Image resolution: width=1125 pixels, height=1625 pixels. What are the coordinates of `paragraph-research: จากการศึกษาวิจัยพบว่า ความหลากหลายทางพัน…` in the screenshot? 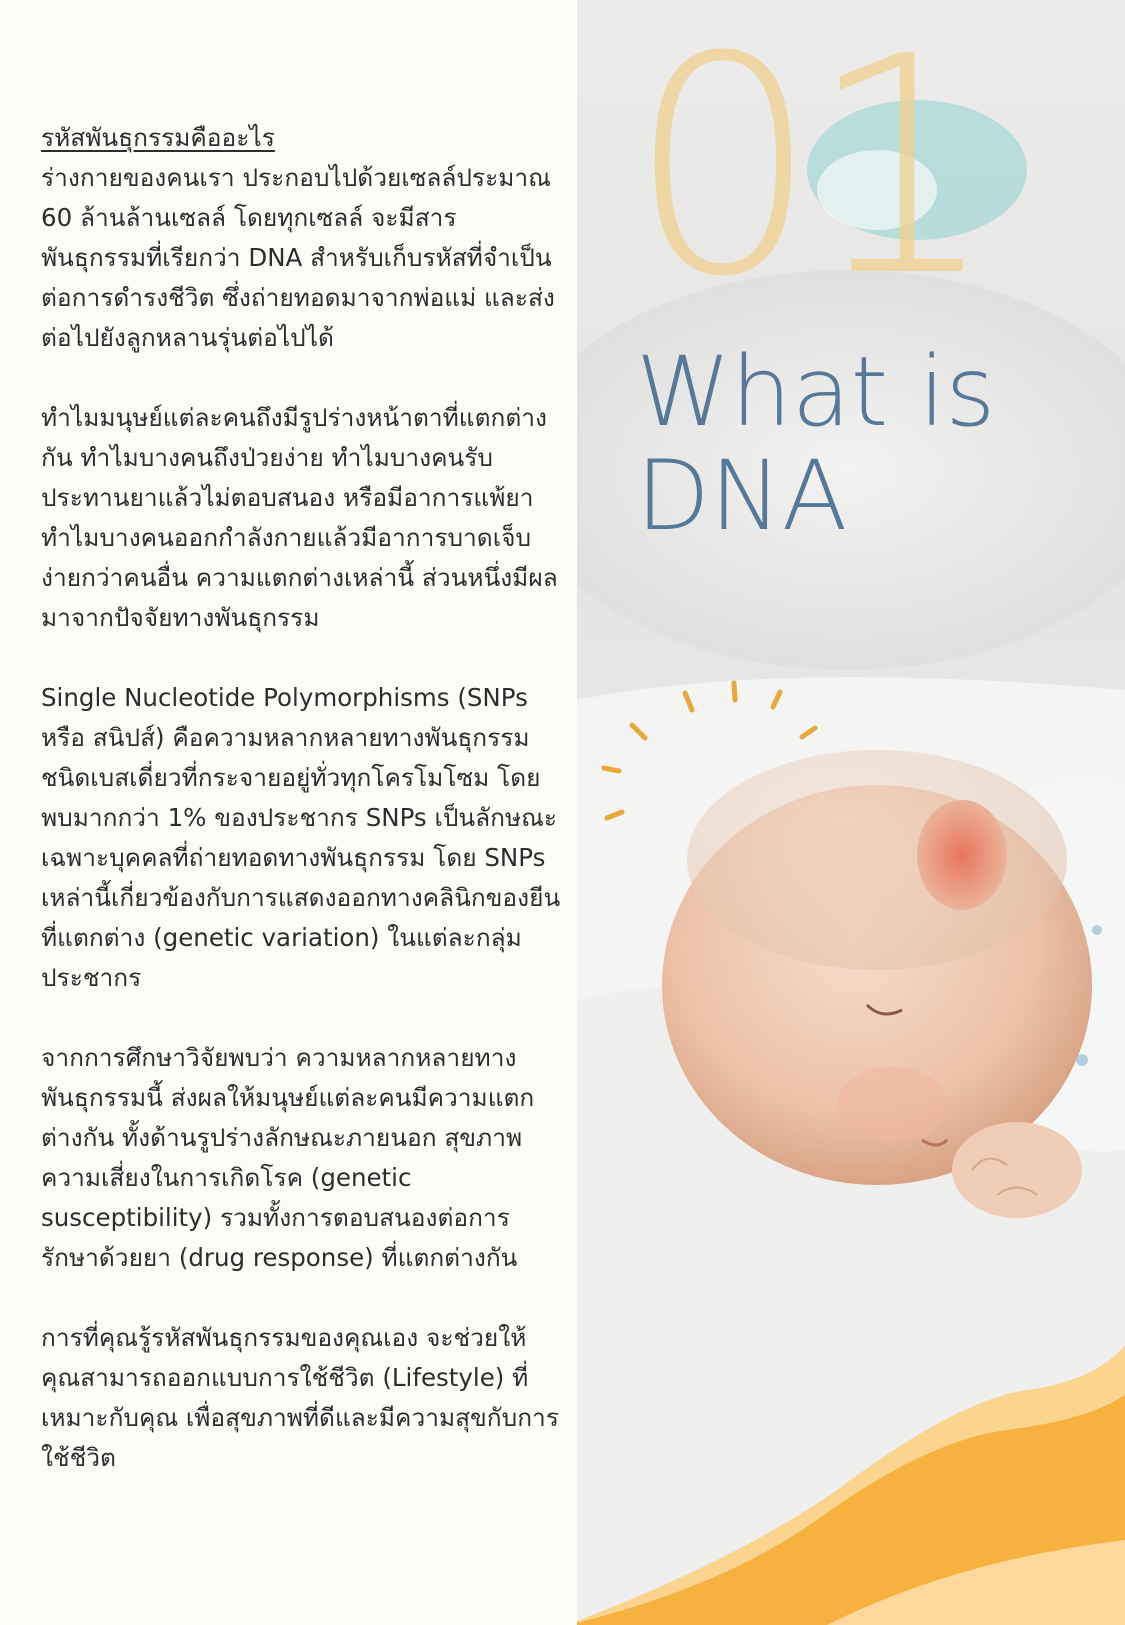 It's located at (288, 1157).